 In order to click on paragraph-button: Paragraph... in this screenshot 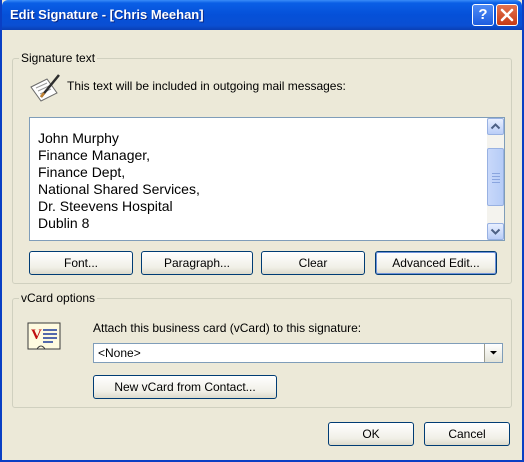, I will do `click(197, 263)`.